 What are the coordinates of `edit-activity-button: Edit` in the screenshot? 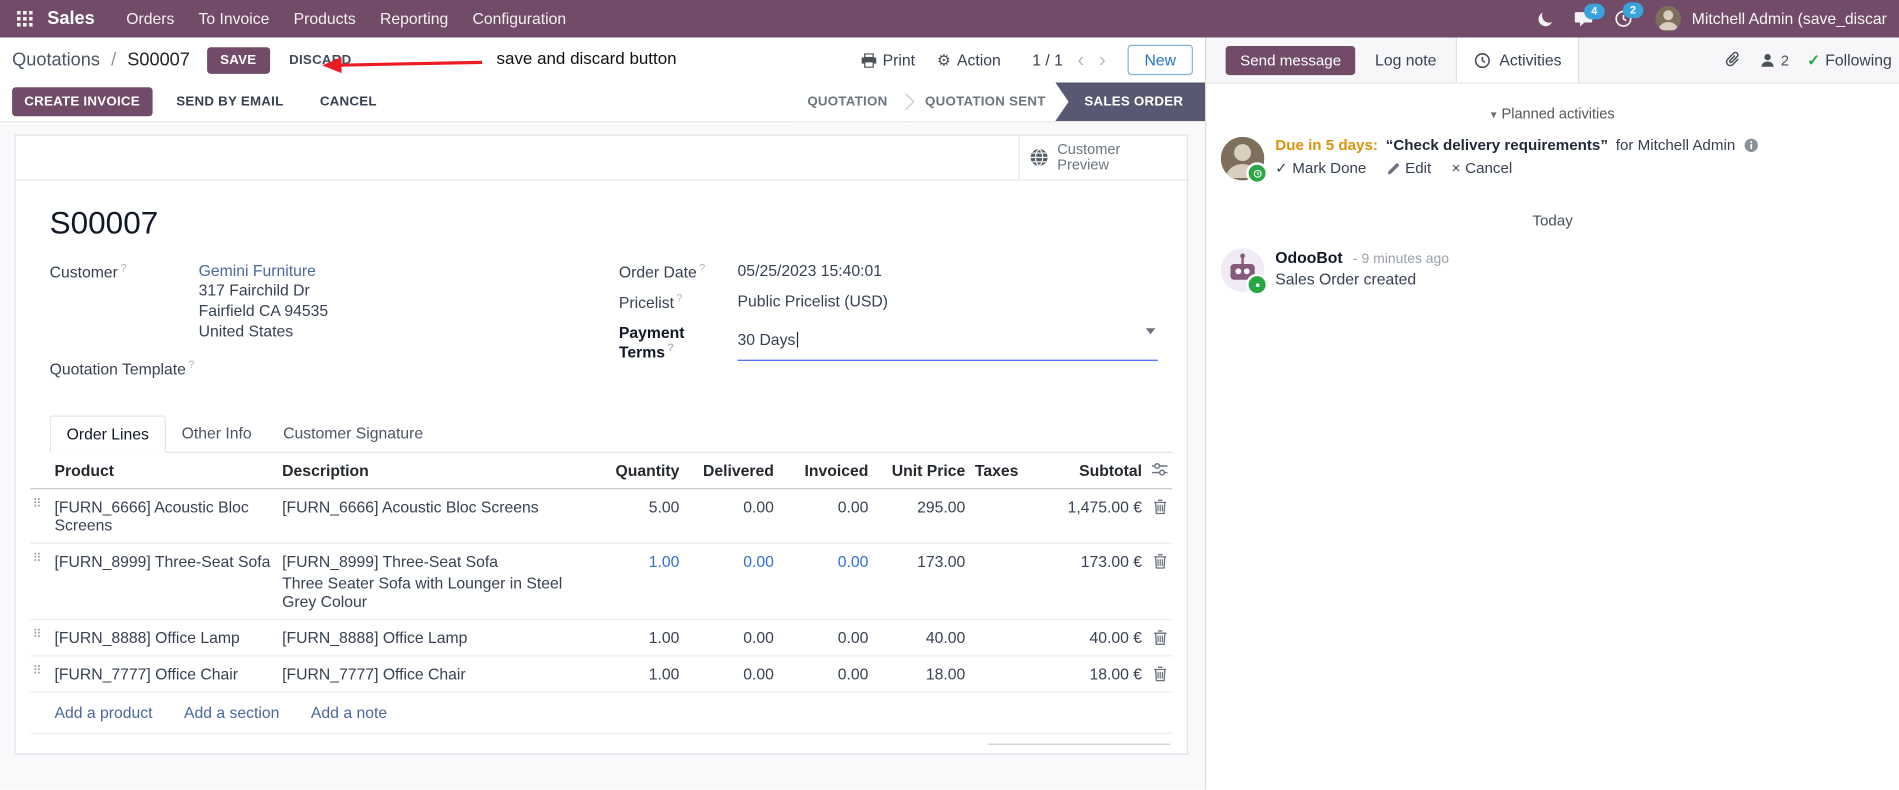 It's located at (1409, 168).